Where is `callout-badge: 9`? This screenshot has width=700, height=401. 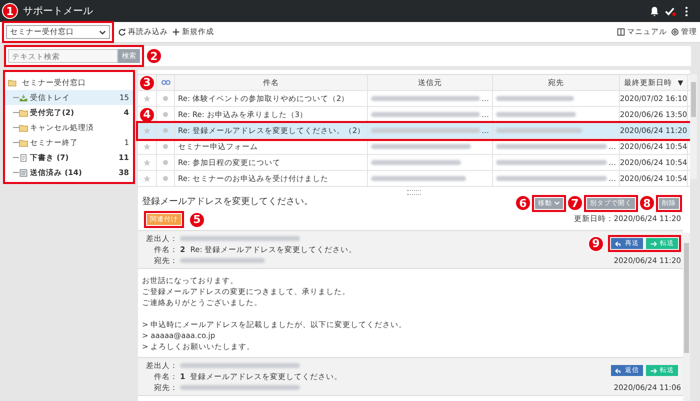
callout-badge: 9 is located at coordinates (596, 244).